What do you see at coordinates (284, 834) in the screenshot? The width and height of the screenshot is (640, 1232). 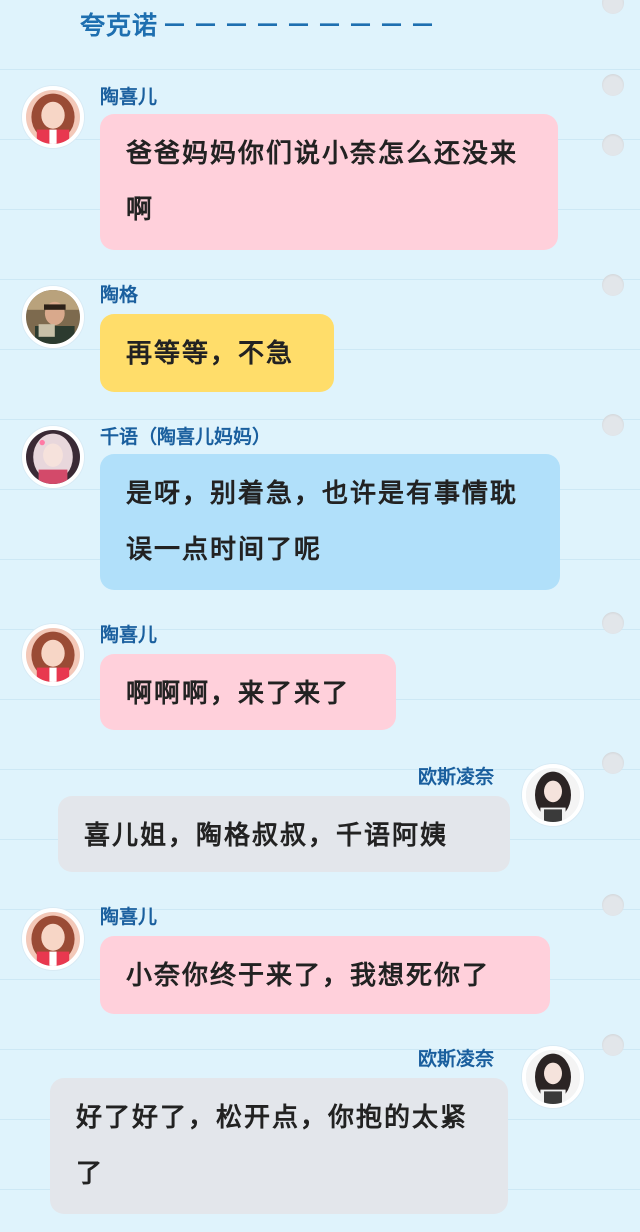 I see `message-bubble: 喜儿姐，陶格叔叔，千语阿姨` at bounding box center [284, 834].